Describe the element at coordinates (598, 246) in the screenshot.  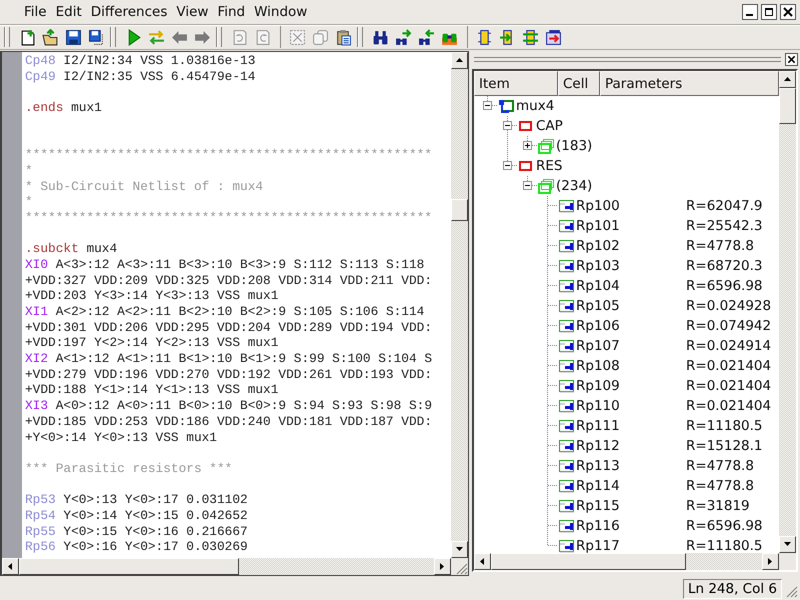
I see `tree-item: Rp102` at that location.